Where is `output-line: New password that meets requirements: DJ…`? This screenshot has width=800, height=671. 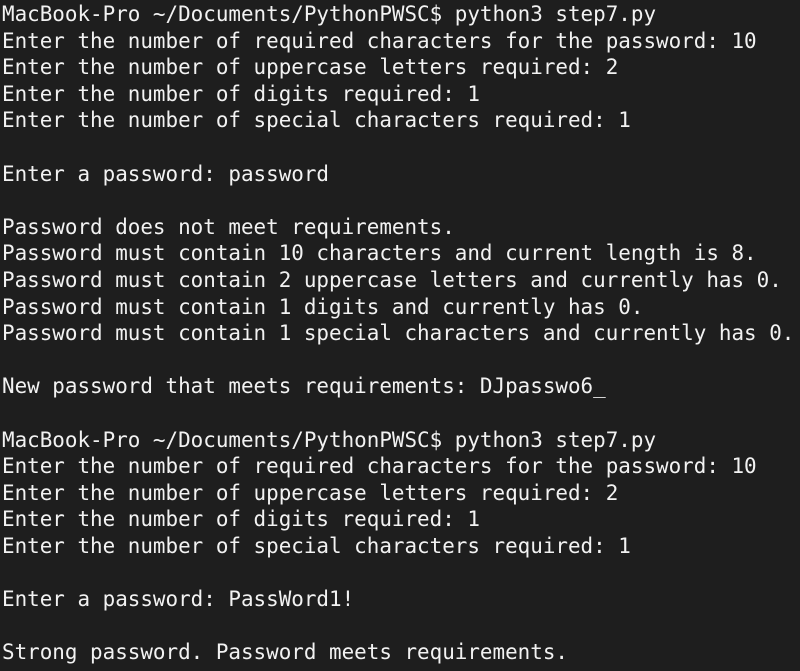 output-line: New password that meets requirements: DJ… is located at coordinates (304, 386).